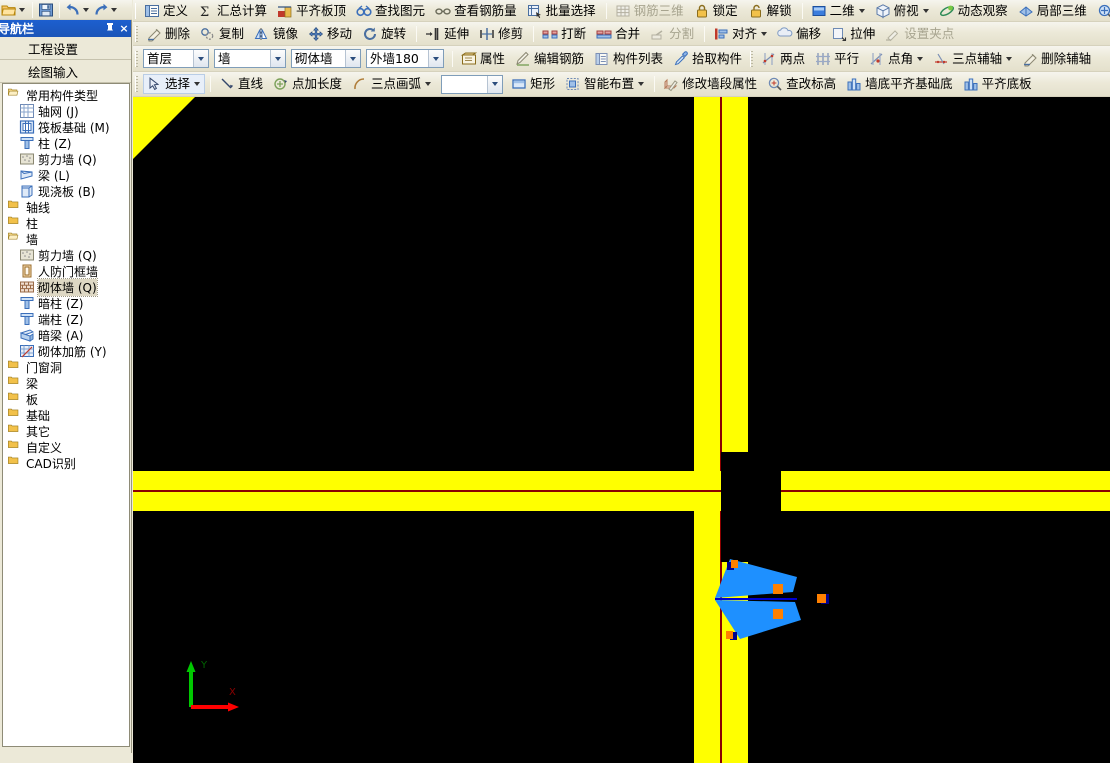 The image size is (1110, 763). What do you see at coordinates (1053, 11) in the screenshot?
I see `local-3d-button: 局部三维` at bounding box center [1053, 11].